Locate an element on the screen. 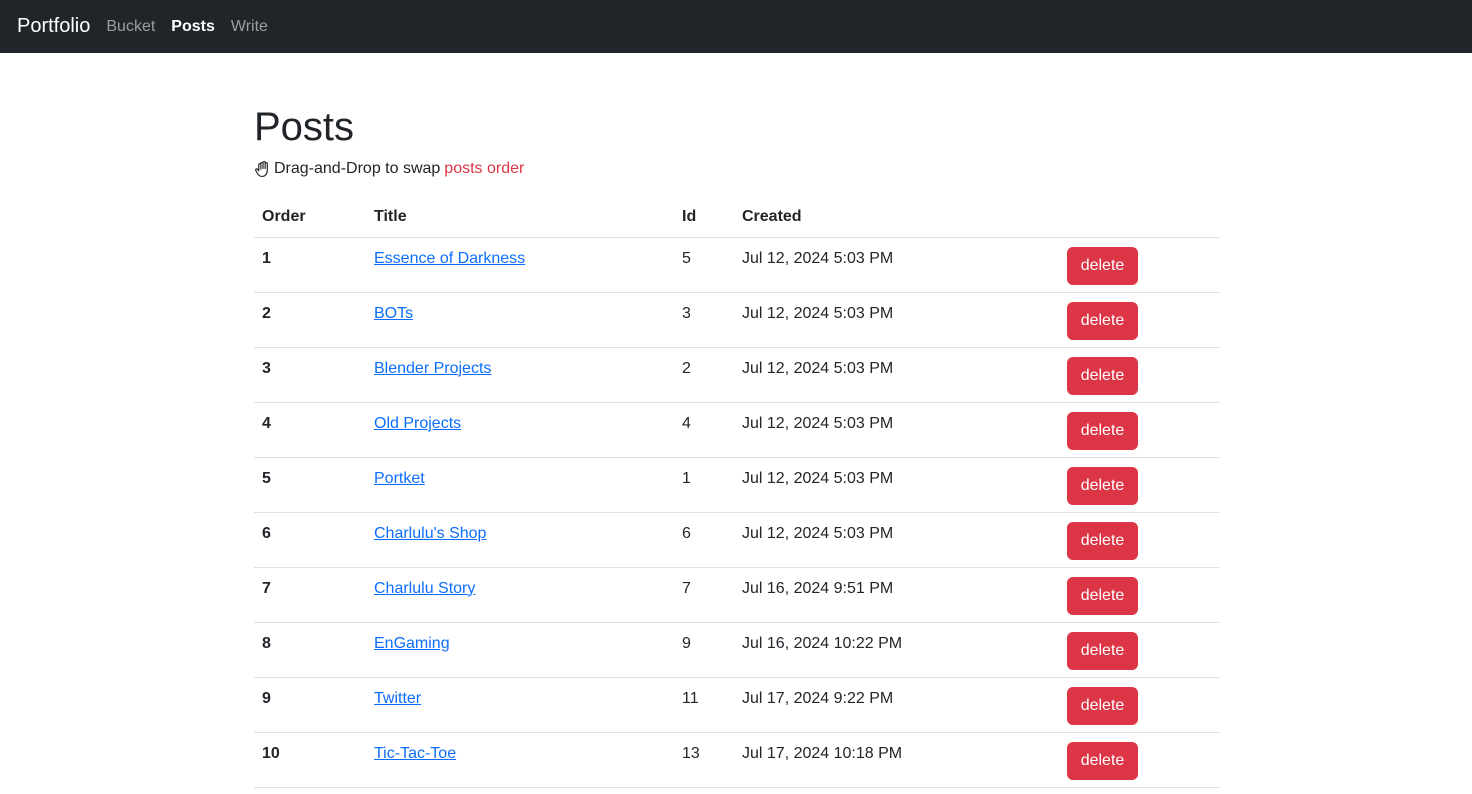 Image resolution: width=1472 pixels, height=794 pixels. row-created: Jul 17, 2024 10:18 PM is located at coordinates (896, 760).